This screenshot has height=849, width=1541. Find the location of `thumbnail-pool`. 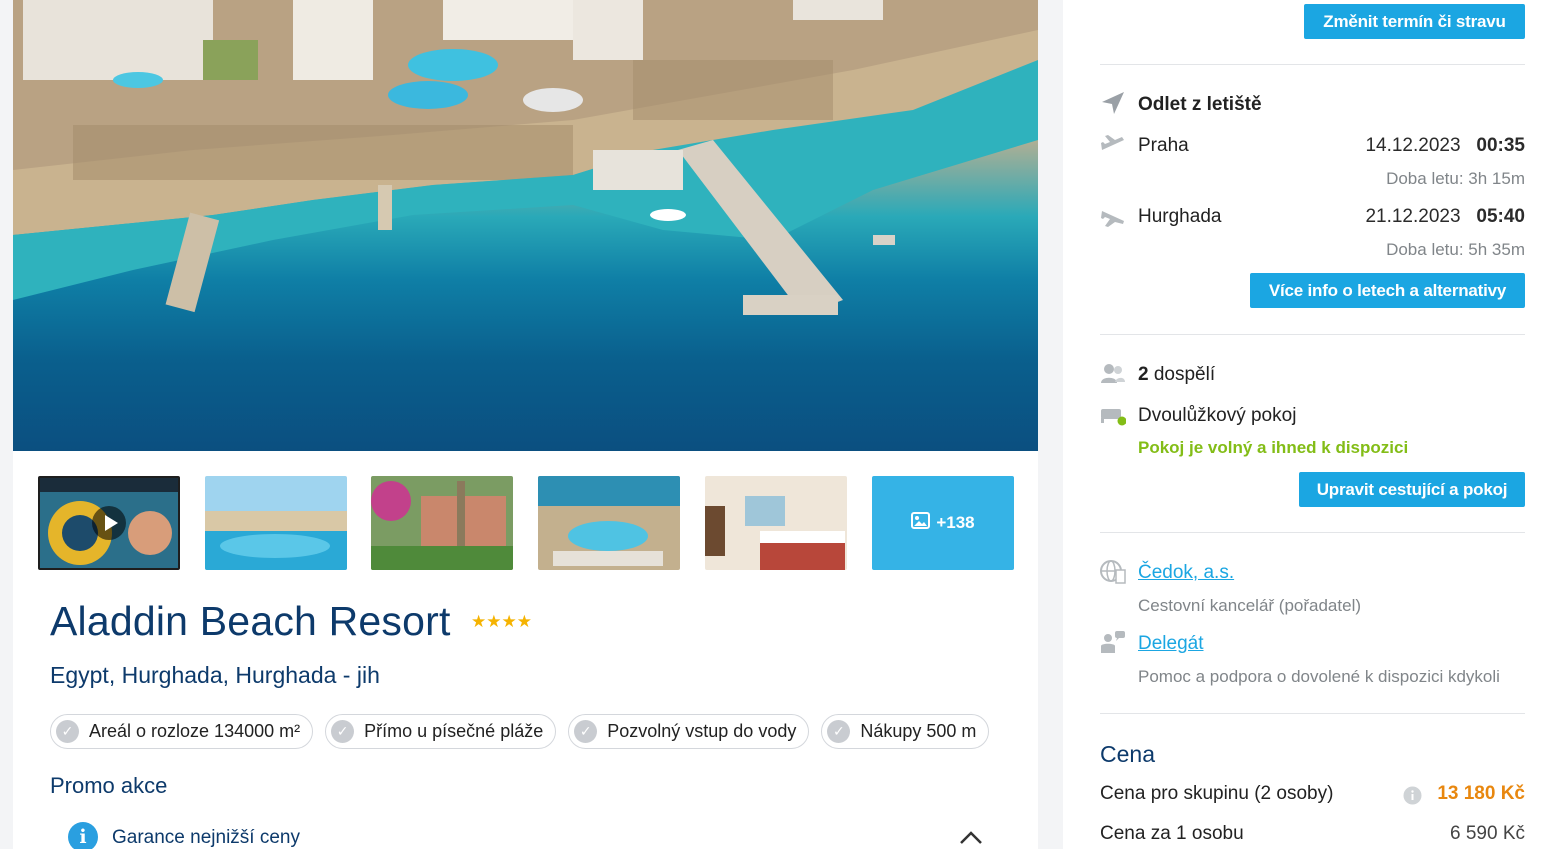

thumbnail-pool is located at coordinates (276, 523).